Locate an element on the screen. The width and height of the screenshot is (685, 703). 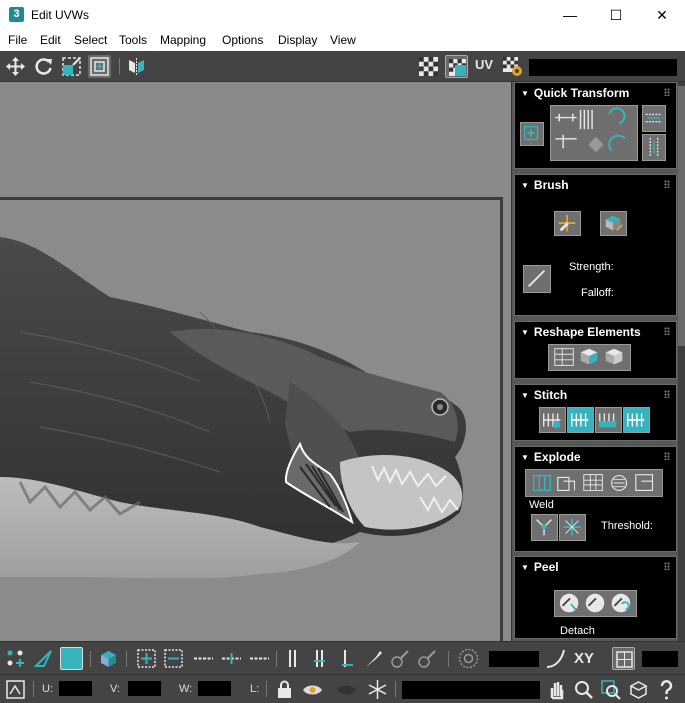
menu-display: Display is located at coordinates (297, 40).